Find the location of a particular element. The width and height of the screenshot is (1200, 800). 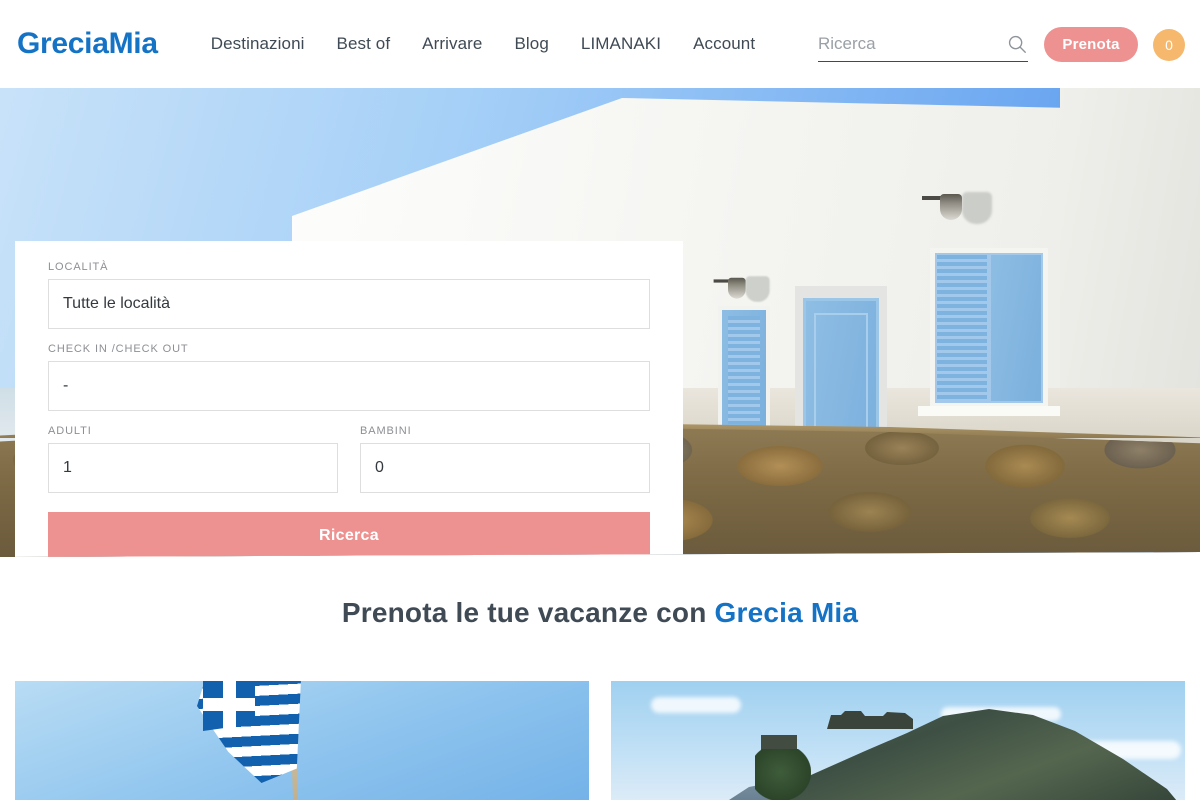

blue-window-left is located at coordinates (744, 370).